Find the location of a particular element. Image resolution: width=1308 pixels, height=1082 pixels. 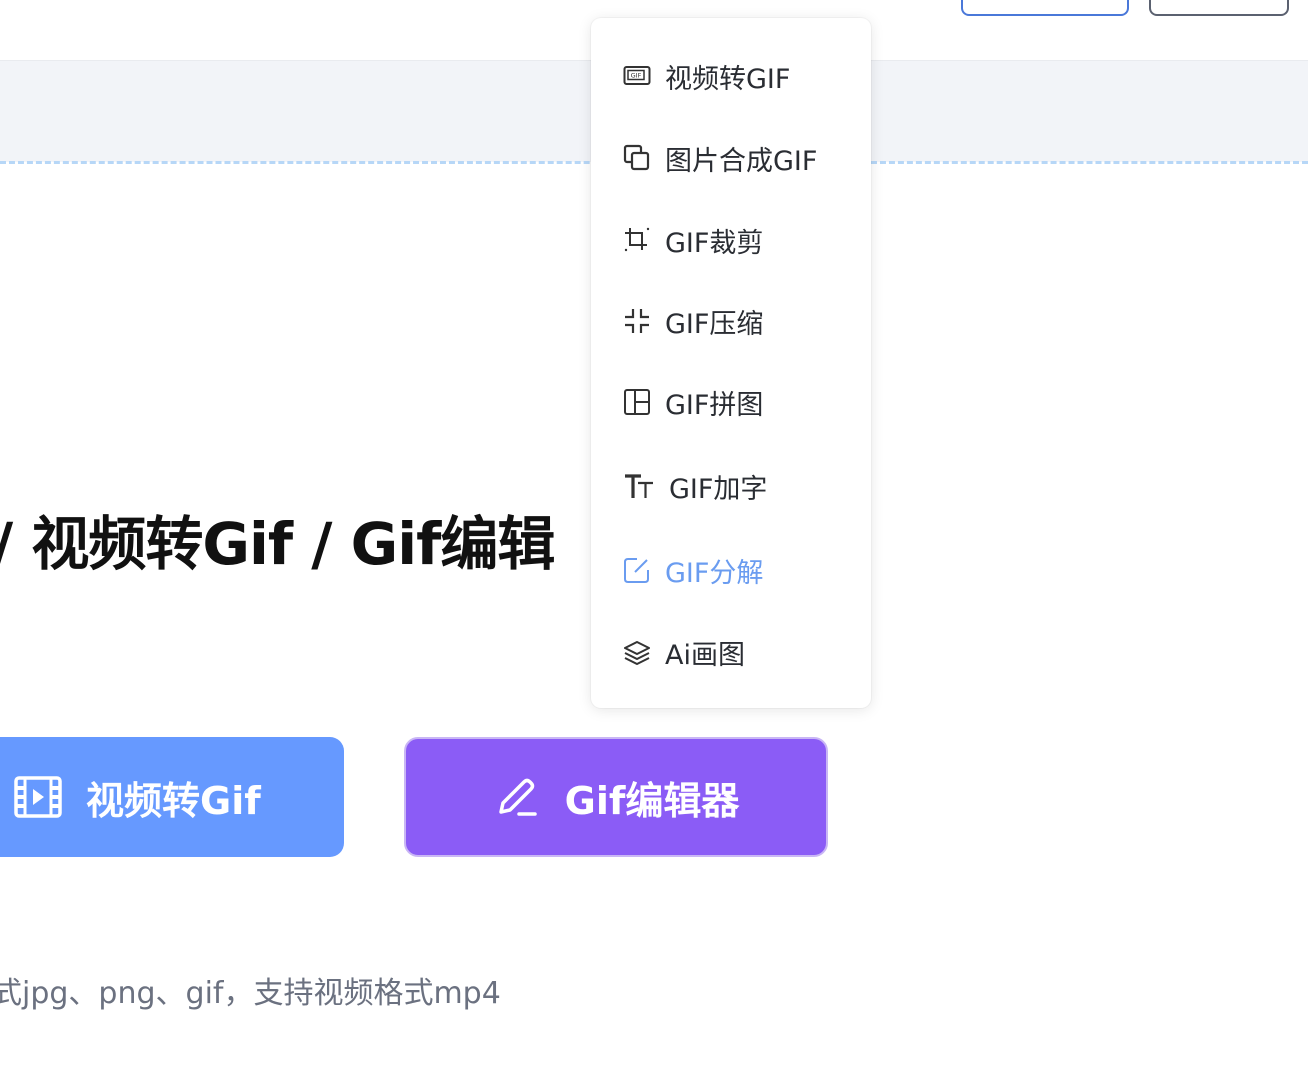

menu-item-gif-crop: GIF裁剪 is located at coordinates (693, 240).